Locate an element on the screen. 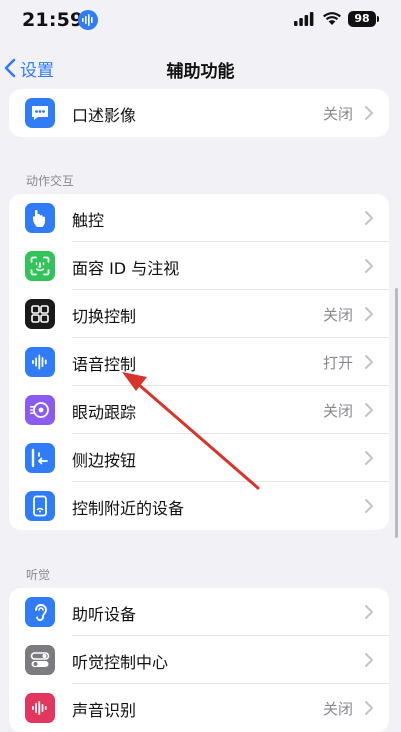 This screenshot has height=732, width=401. list-item-side-button: 侧边按钮 is located at coordinates (199, 458).